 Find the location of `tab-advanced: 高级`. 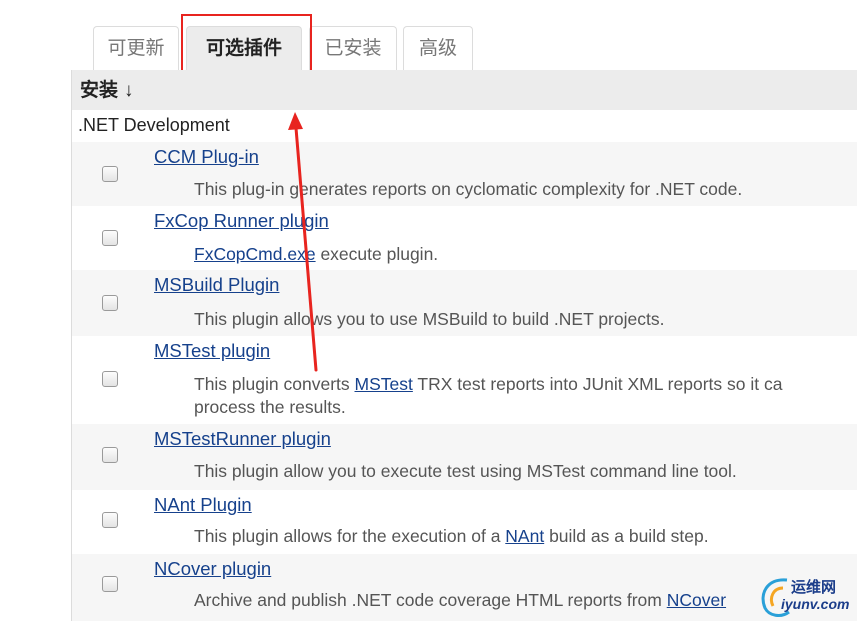

tab-advanced: 高级 is located at coordinates (438, 48).